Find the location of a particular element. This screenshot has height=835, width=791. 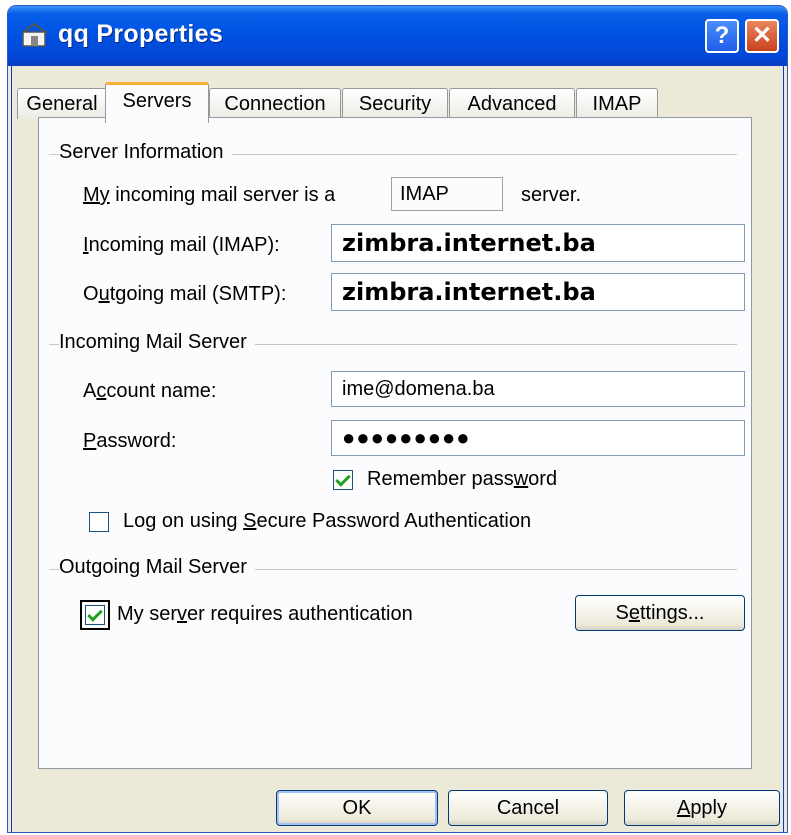

remember-password-checkbox is located at coordinates (343, 480).